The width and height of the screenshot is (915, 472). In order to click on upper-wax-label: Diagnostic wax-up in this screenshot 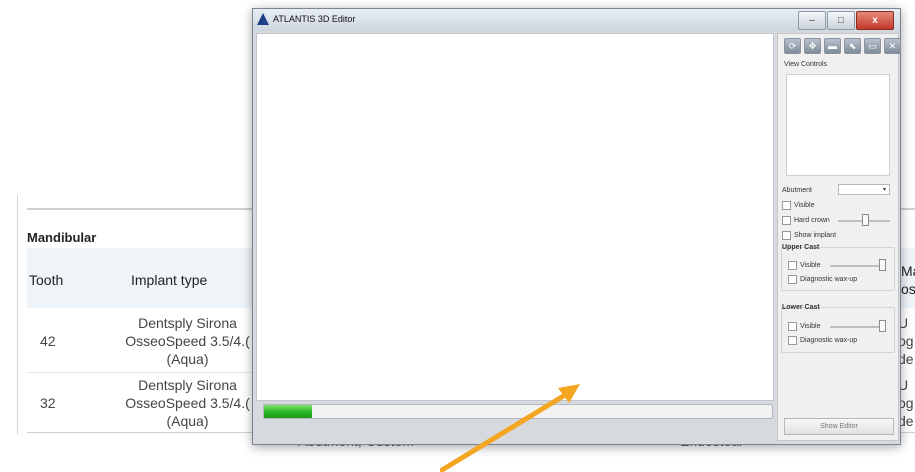, I will do `click(829, 279)`.